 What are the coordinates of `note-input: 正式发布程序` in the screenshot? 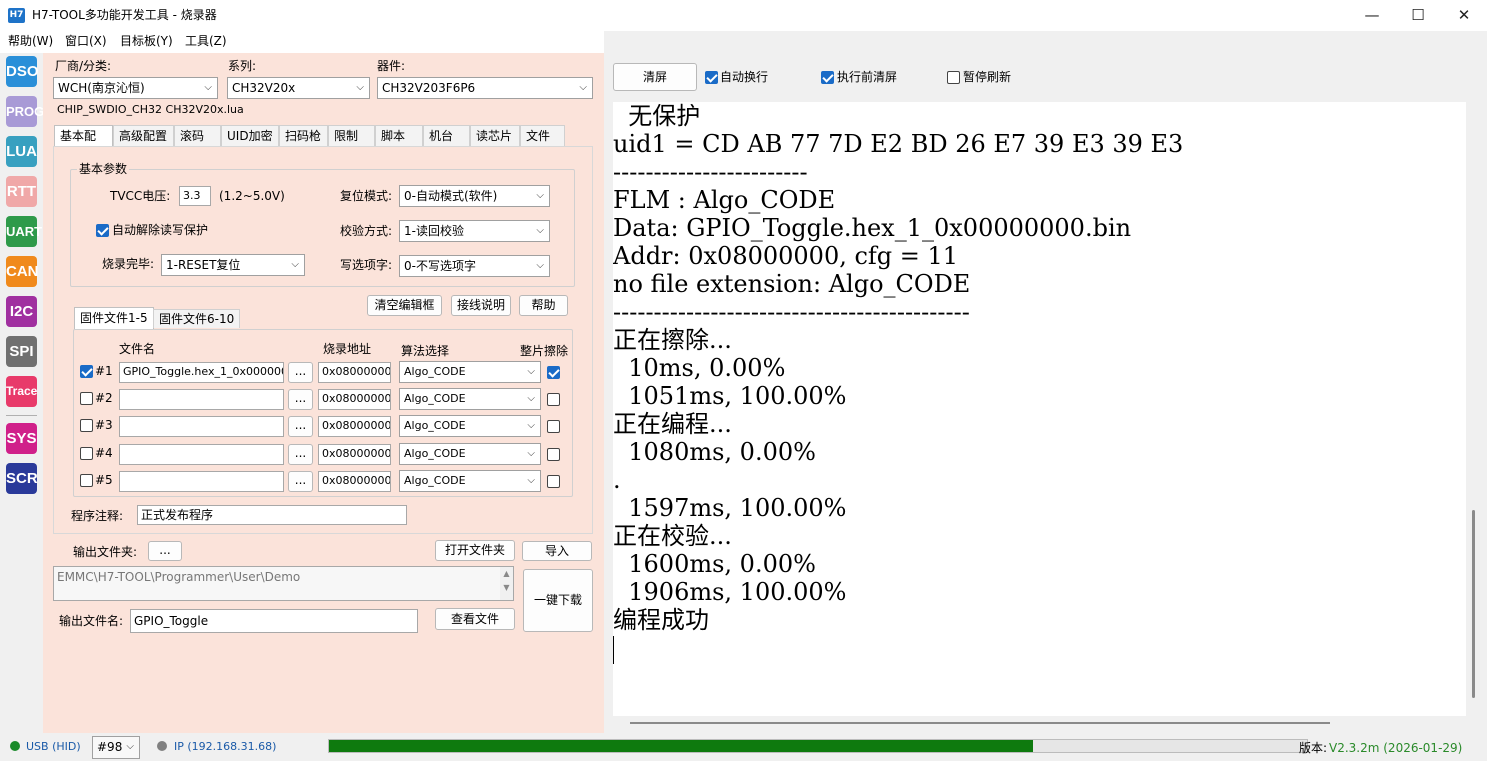 It's located at (272, 515).